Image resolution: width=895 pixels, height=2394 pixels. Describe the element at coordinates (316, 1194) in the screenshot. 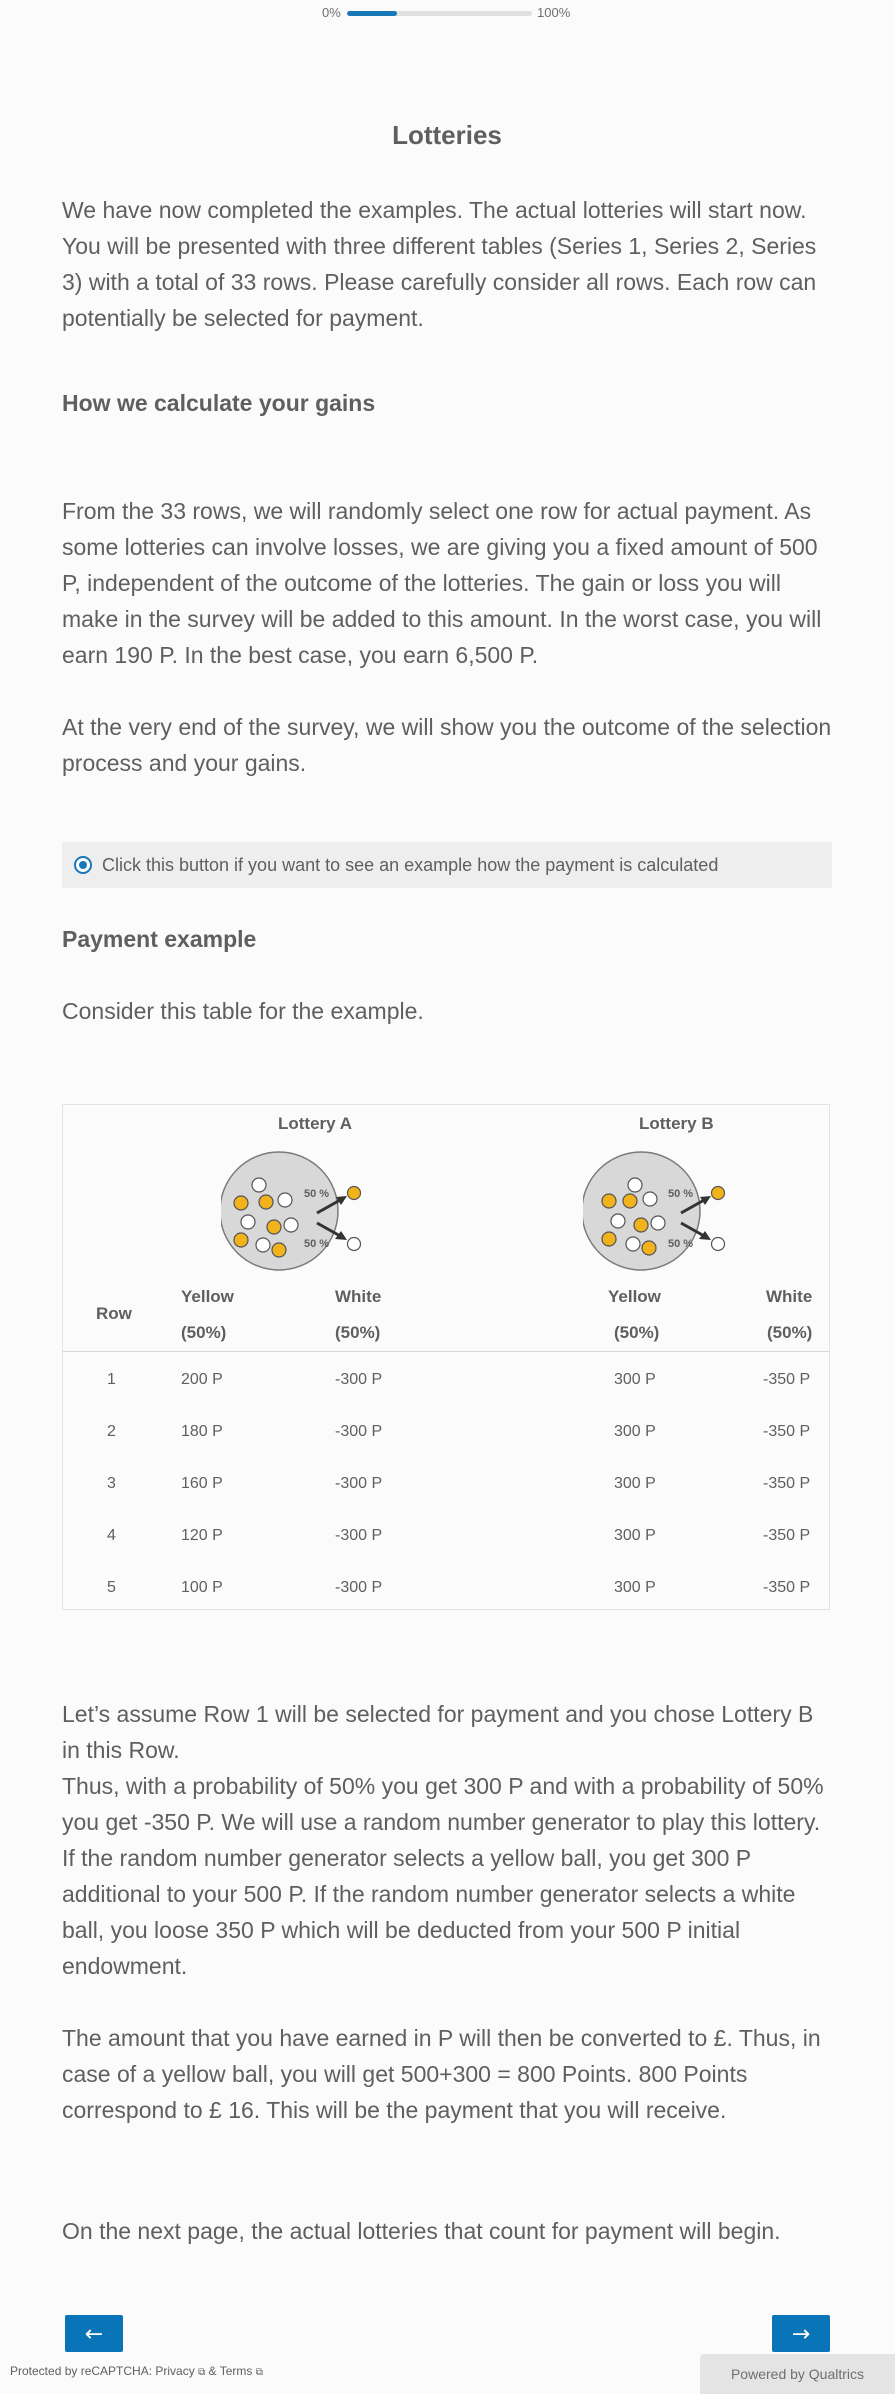

I see `lottery-a-pct-top: 50 %` at that location.